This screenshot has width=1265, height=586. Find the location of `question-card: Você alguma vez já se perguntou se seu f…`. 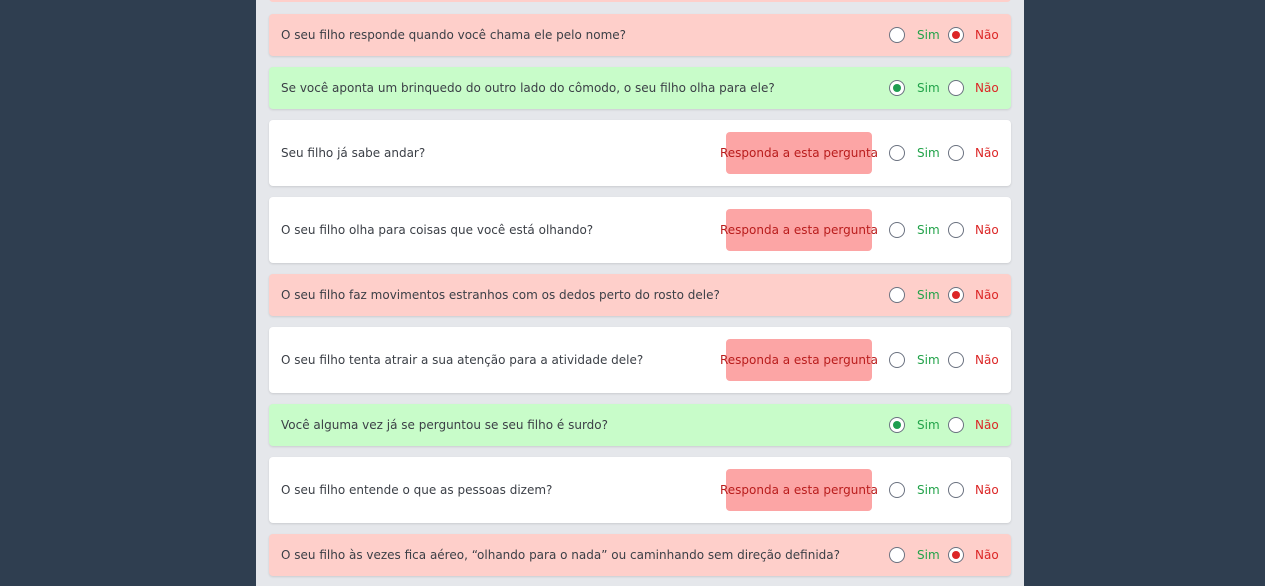

question-card: Você alguma vez já se perguntou se seu f… is located at coordinates (640, 425).